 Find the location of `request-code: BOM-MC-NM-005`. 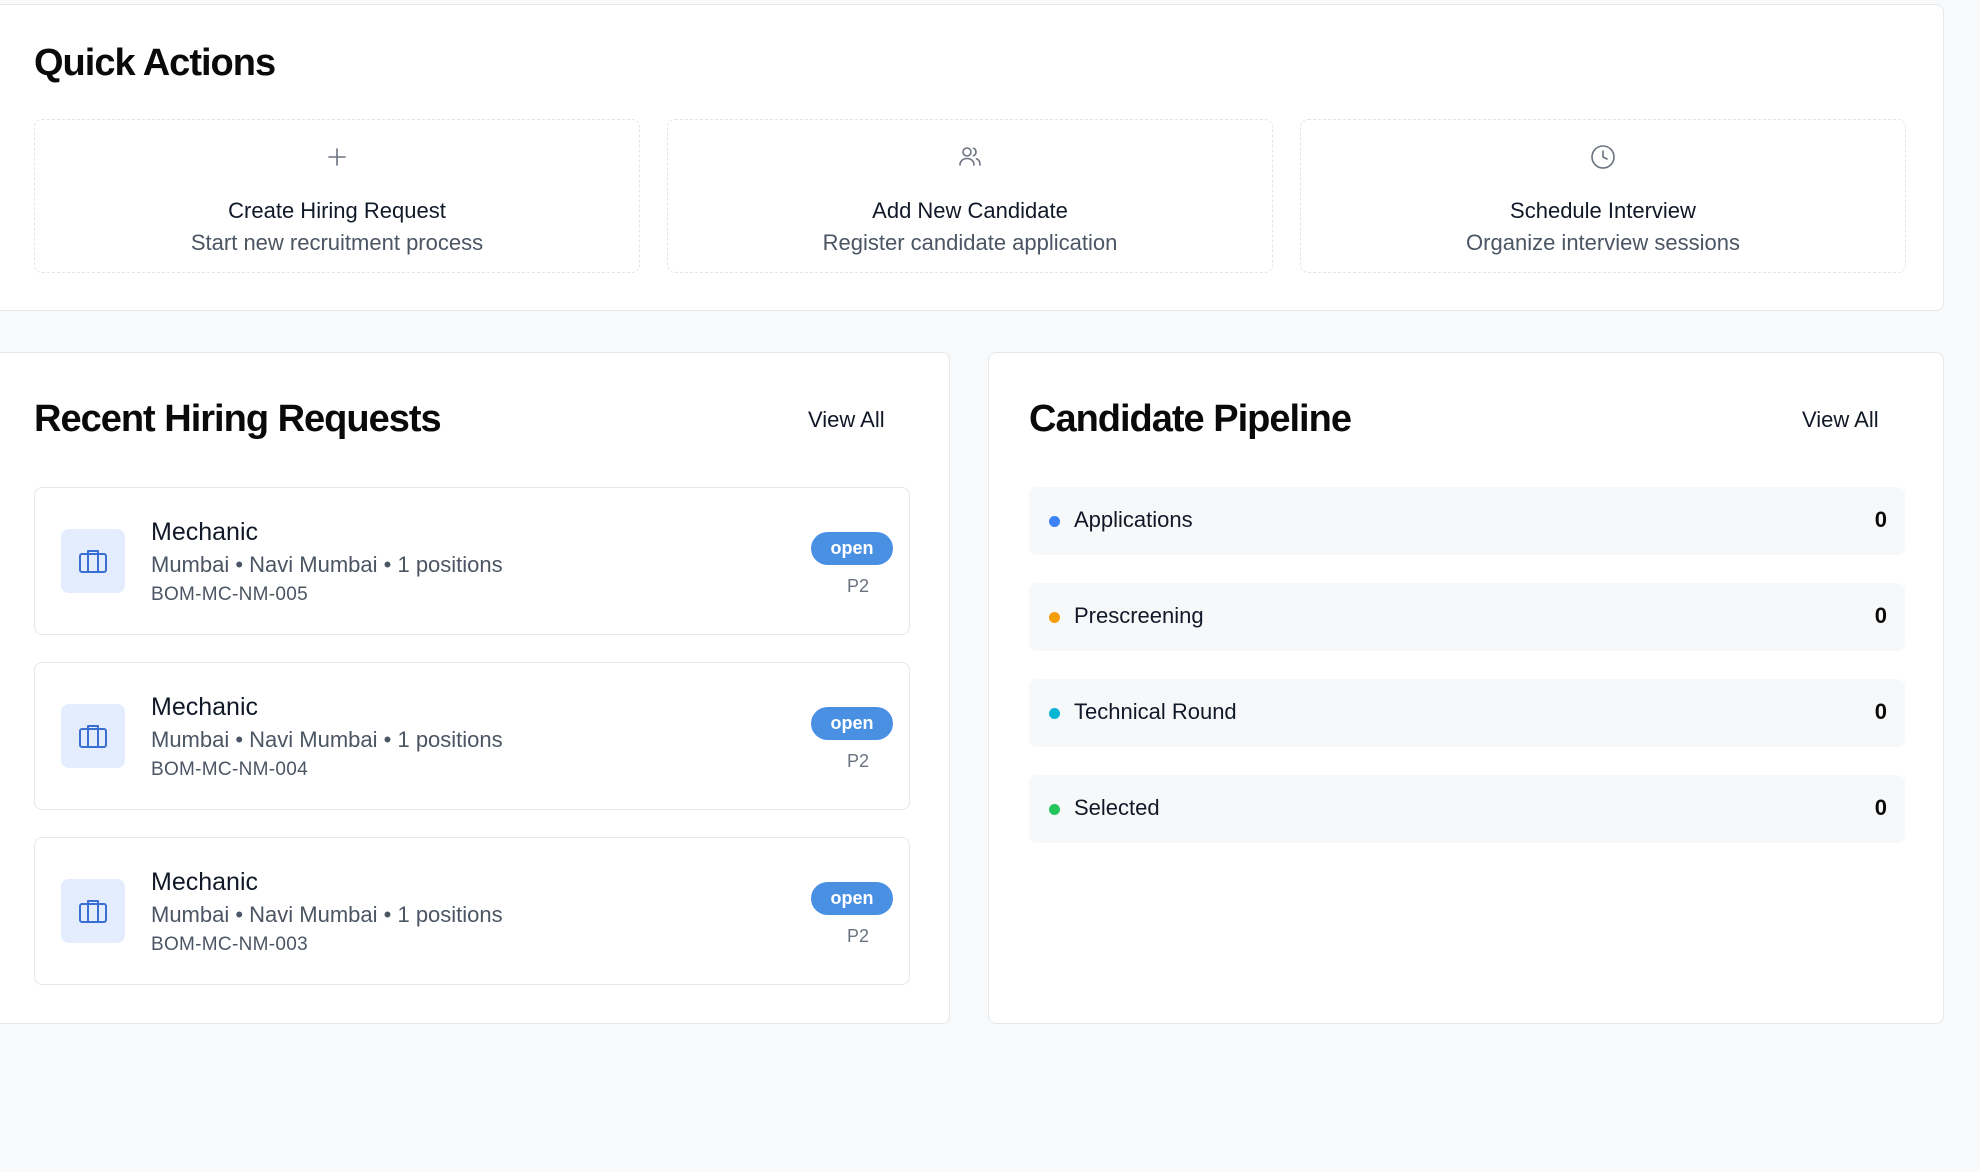

request-code: BOM-MC-NM-005 is located at coordinates (229, 594).